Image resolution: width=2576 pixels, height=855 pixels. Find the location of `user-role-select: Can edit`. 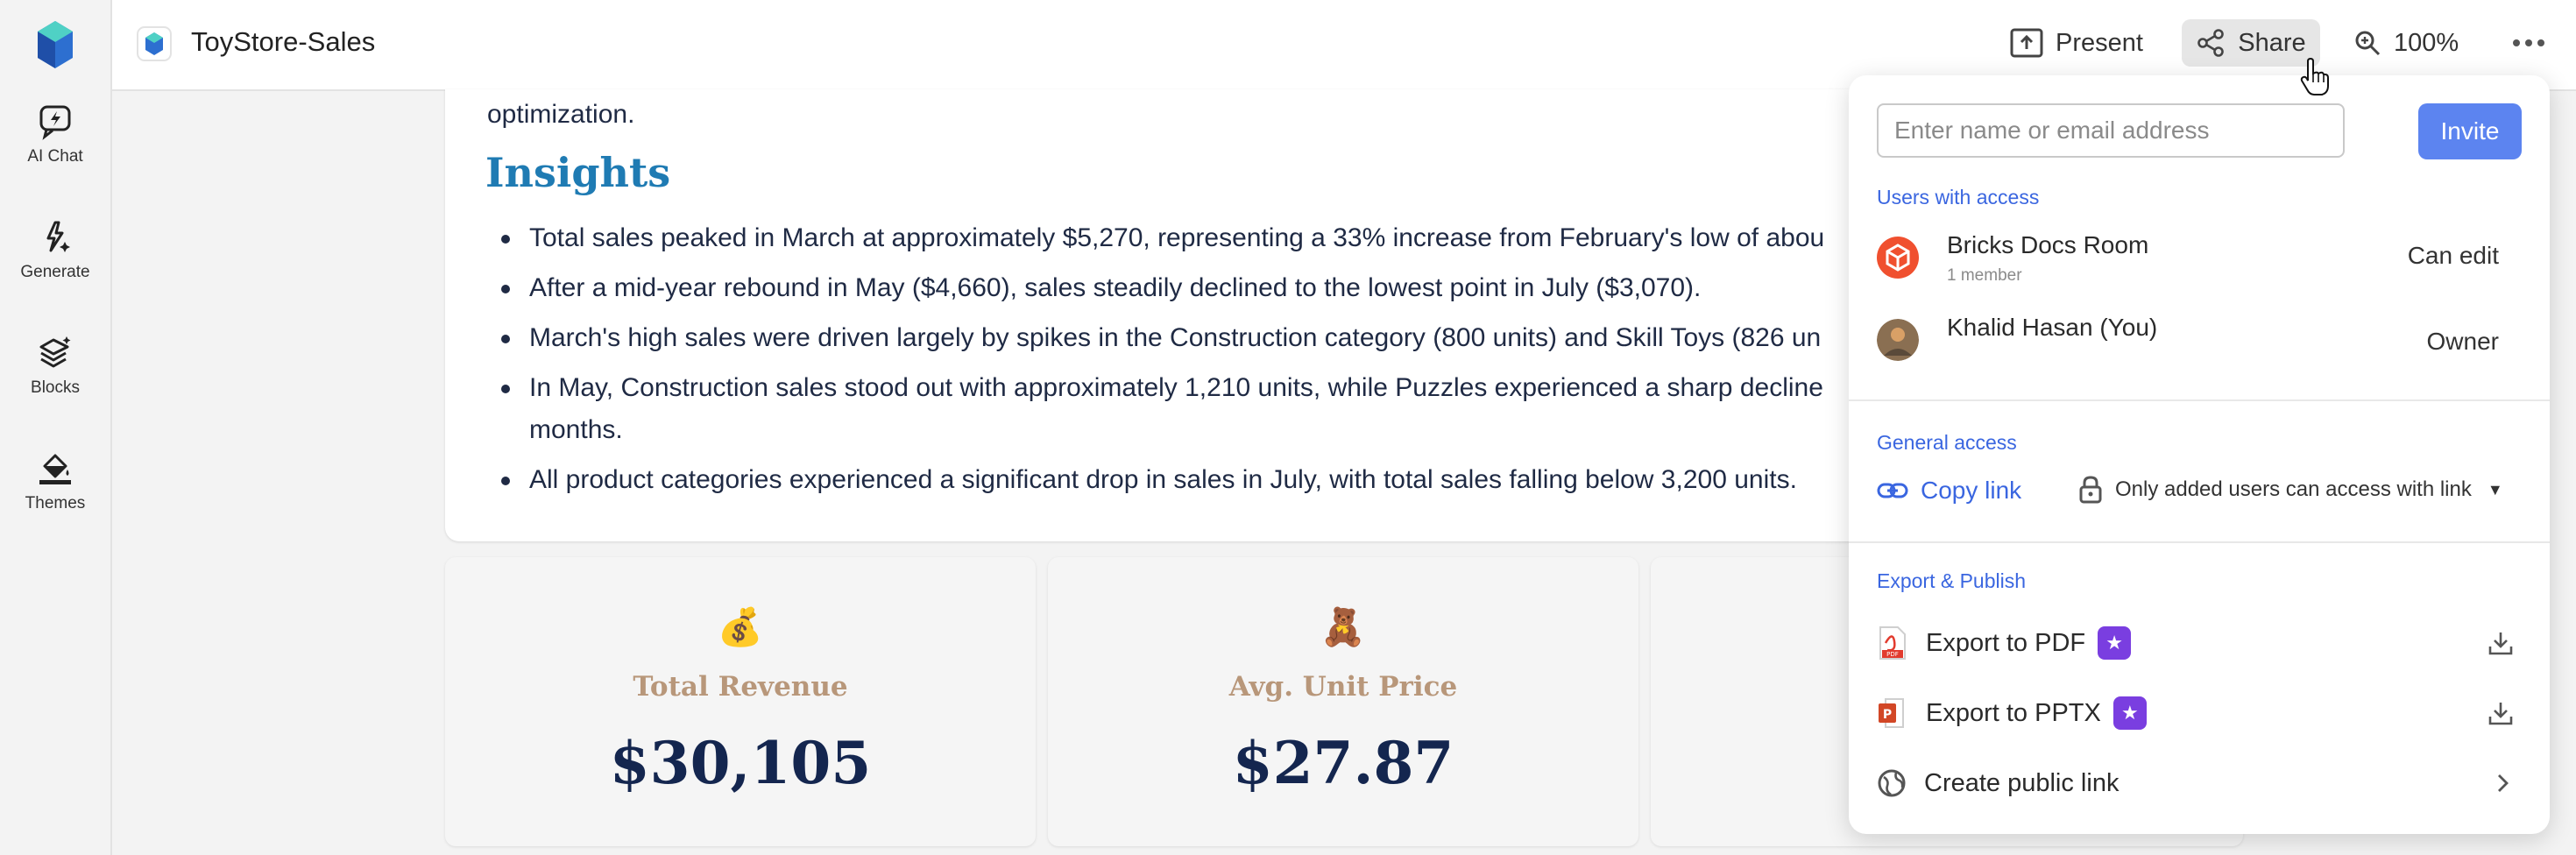

user-role-select: Can edit is located at coordinates (2453, 256).